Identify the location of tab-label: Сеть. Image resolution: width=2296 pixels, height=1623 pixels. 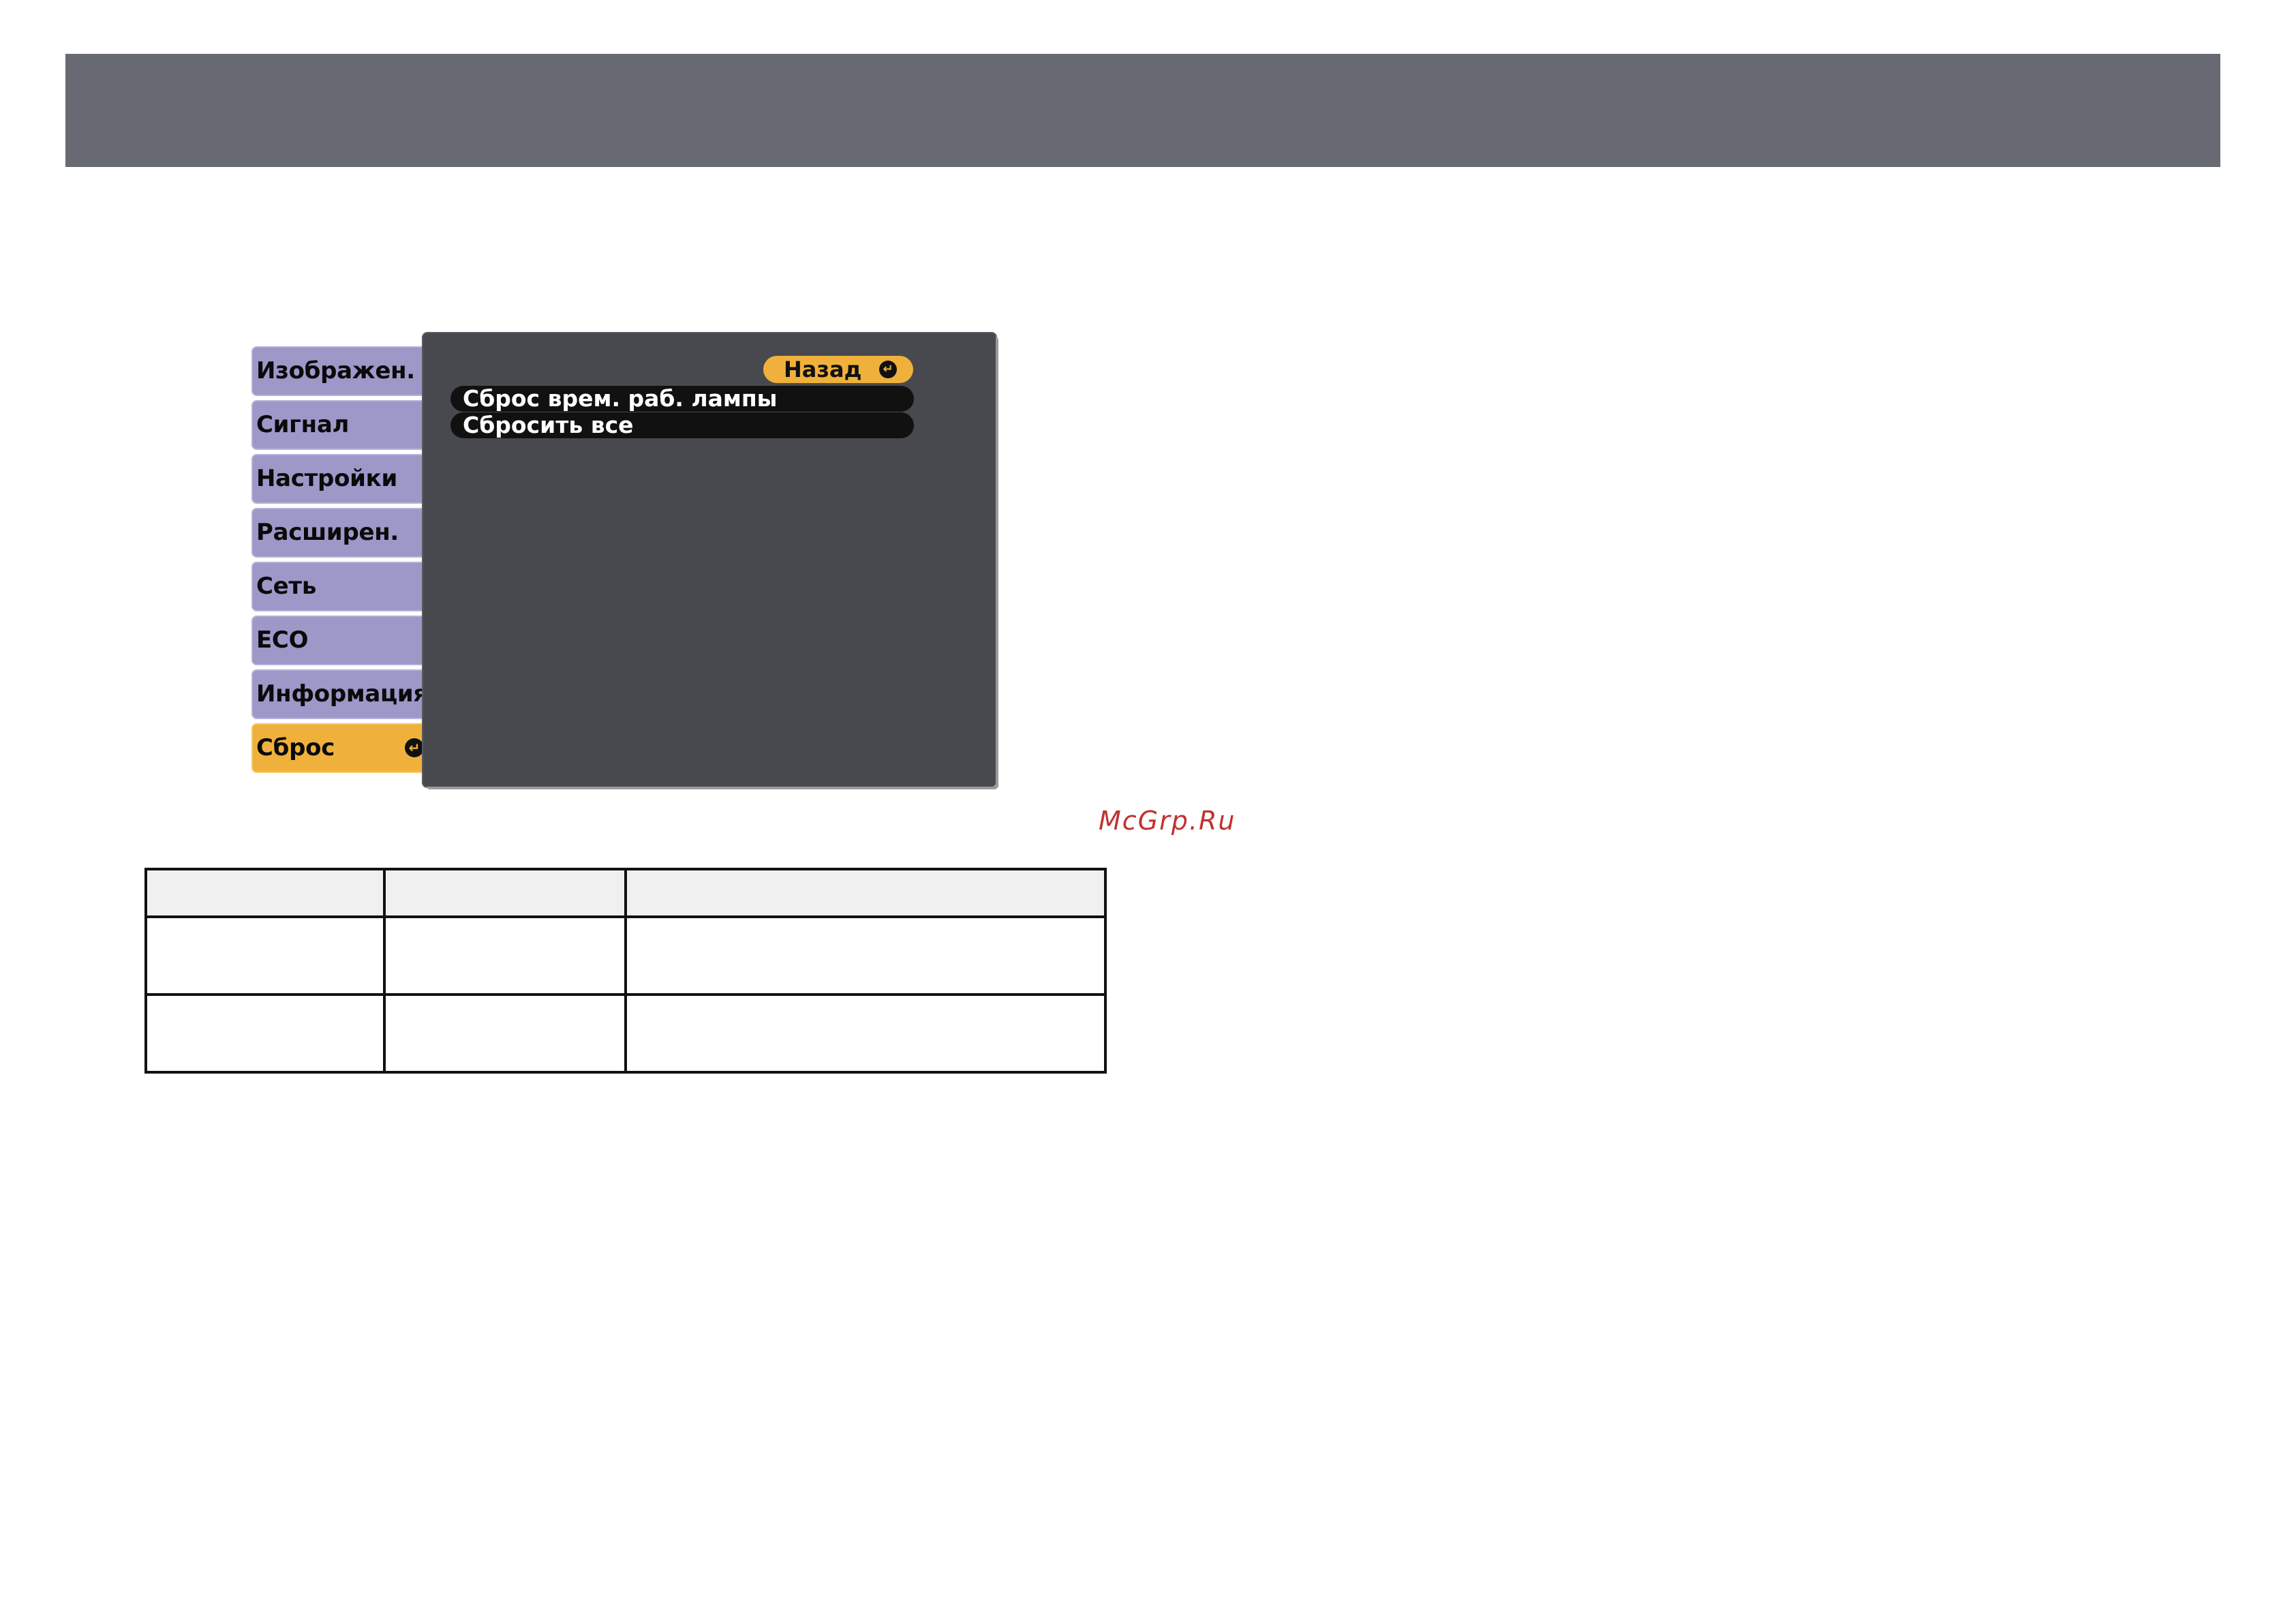
(287, 586).